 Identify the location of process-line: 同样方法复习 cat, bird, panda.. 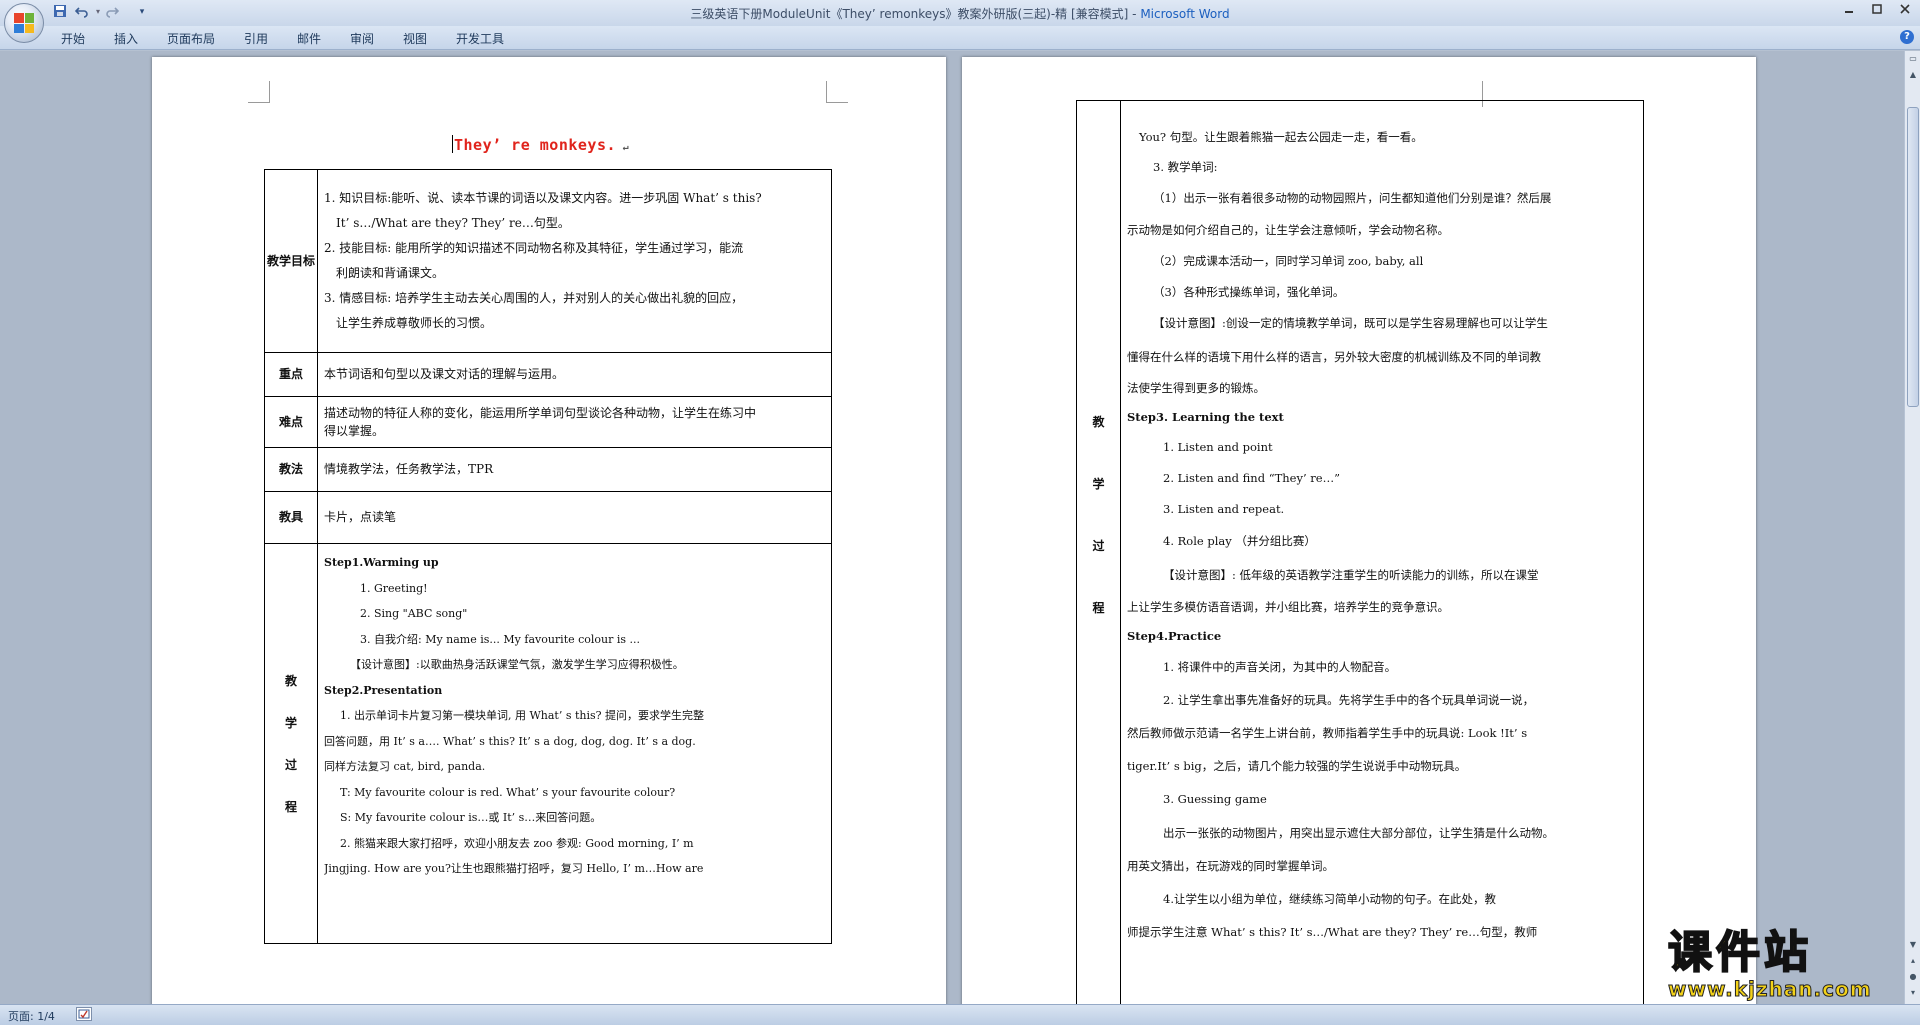
(405, 766).